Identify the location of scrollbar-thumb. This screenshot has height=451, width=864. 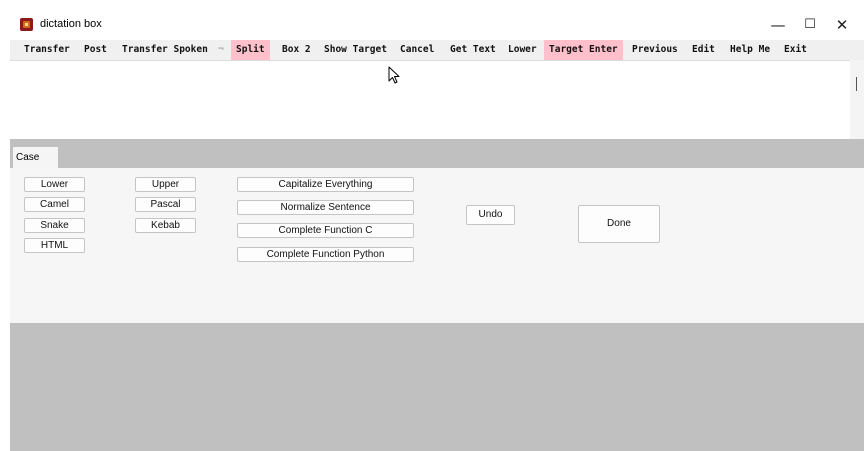
(856, 84).